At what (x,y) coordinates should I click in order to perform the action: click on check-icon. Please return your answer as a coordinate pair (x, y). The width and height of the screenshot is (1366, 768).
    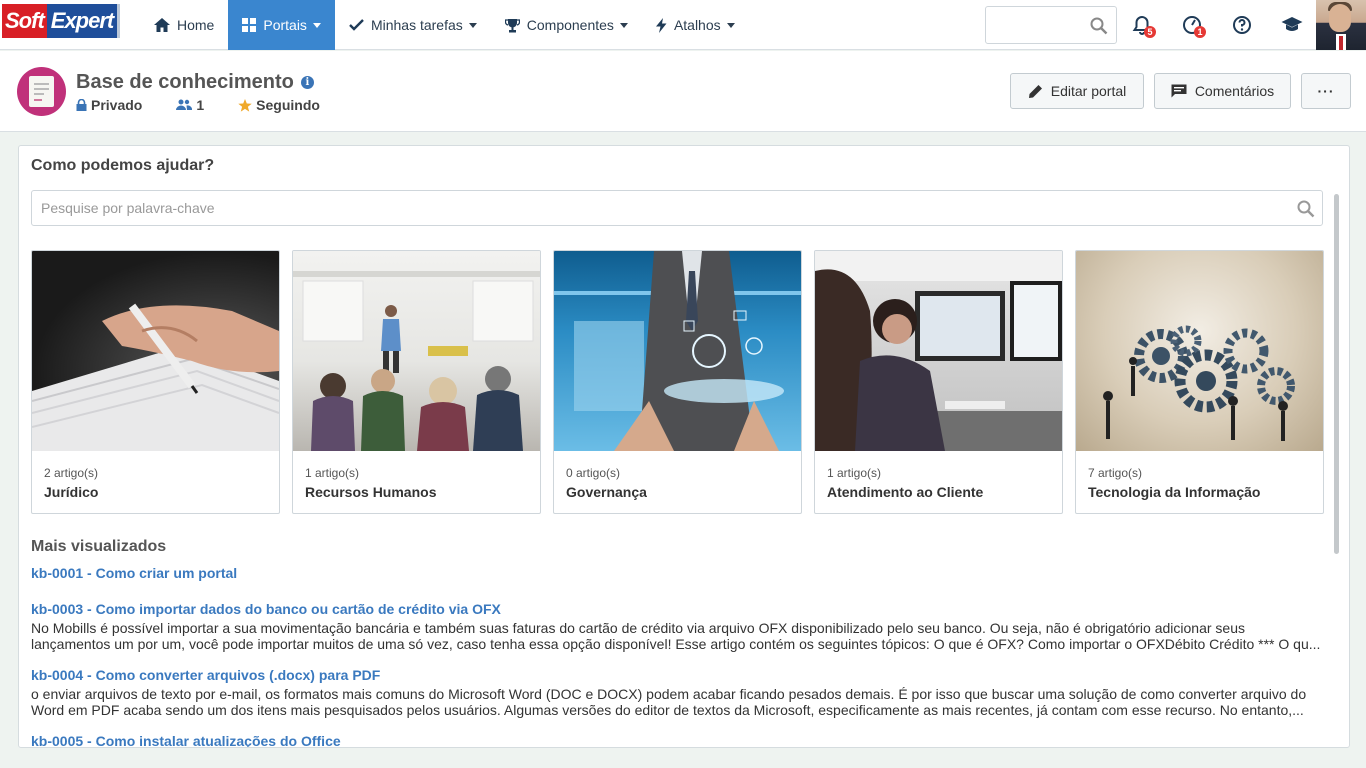
    Looking at the image, I should click on (356, 25).